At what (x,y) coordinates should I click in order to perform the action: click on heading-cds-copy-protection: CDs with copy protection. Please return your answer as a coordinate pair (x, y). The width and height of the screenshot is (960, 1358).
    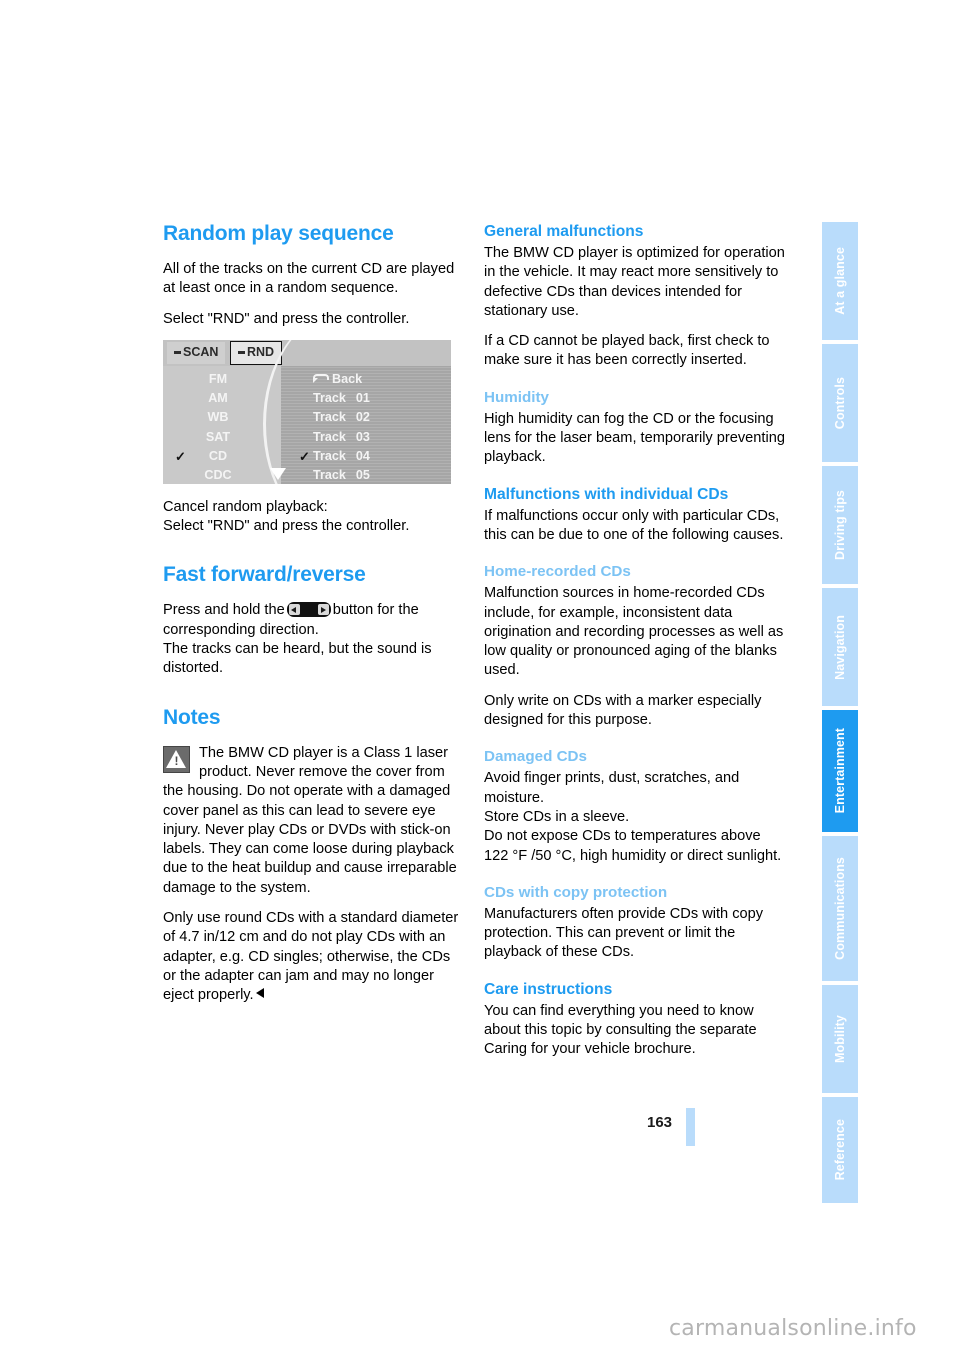
    Looking at the image, I should click on (576, 892).